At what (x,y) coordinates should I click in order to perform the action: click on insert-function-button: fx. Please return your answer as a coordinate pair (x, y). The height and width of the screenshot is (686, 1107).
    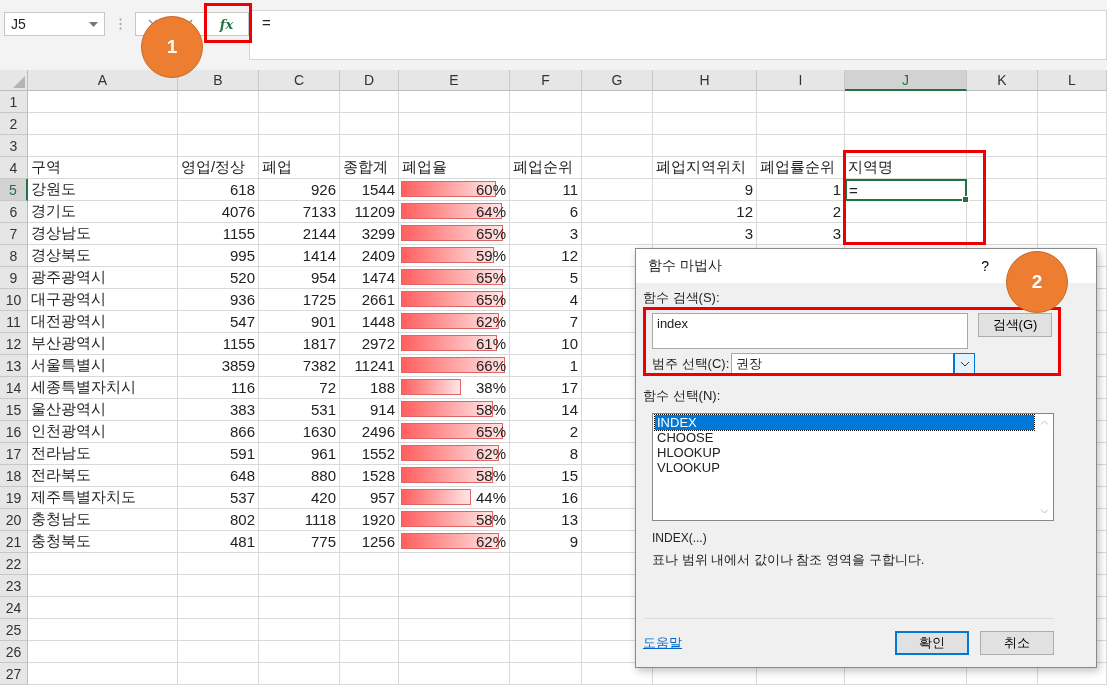
    Looking at the image, I should click on (226, 24).